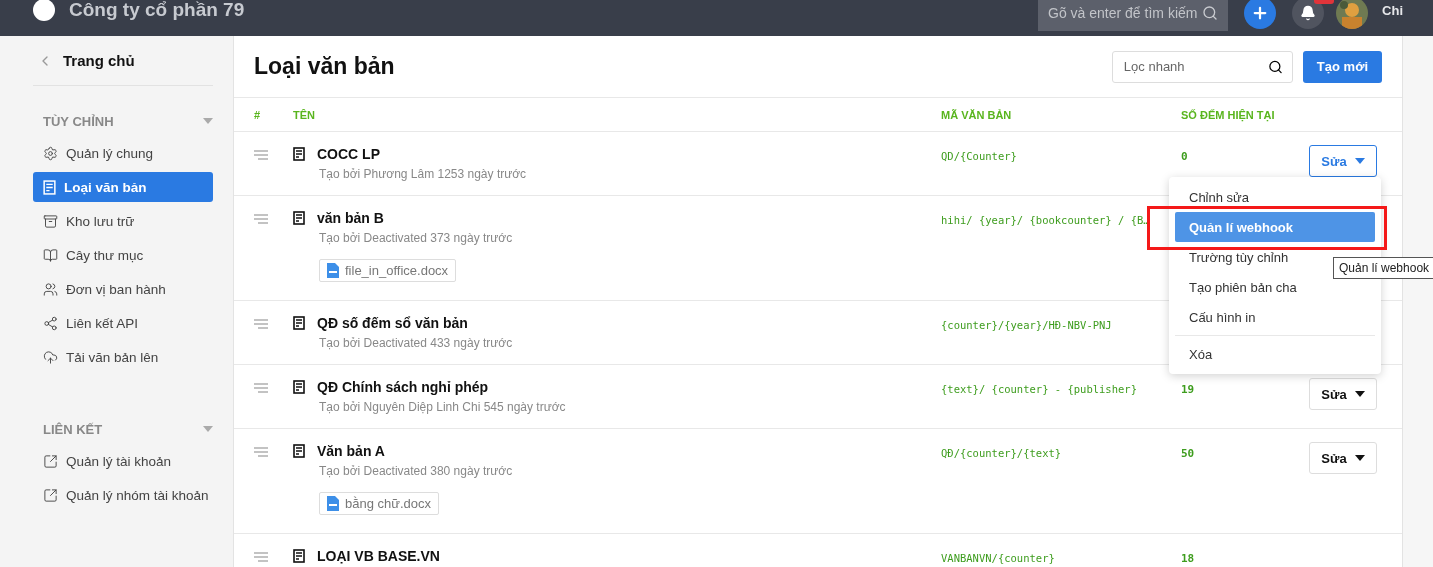 The height and width of the screenshot is (567, 1433). I want to click on sidebar-item: Cây thư mục, so click(123, 255).